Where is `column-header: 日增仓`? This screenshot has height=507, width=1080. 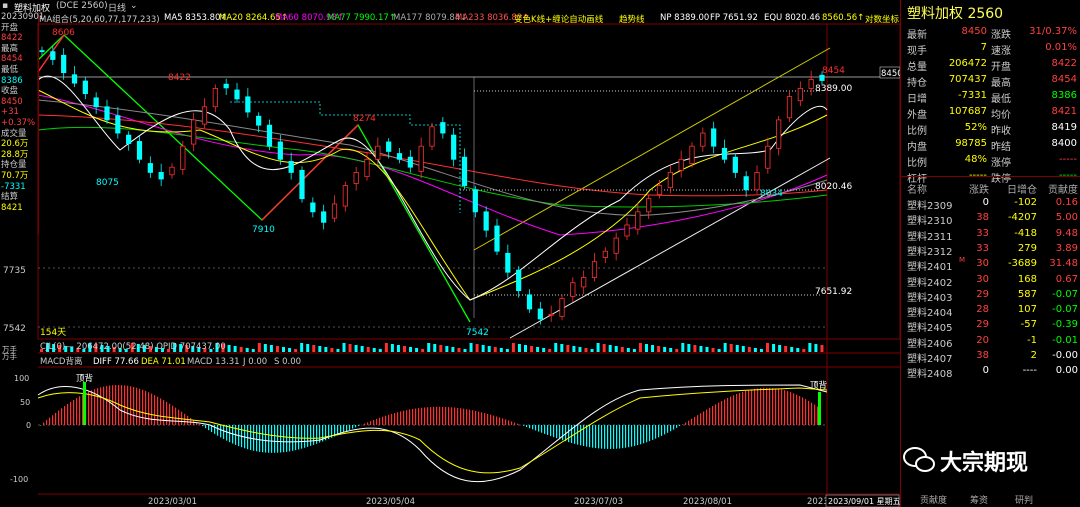 column-header: 日增仓 is located at coordinates (1022, 188).